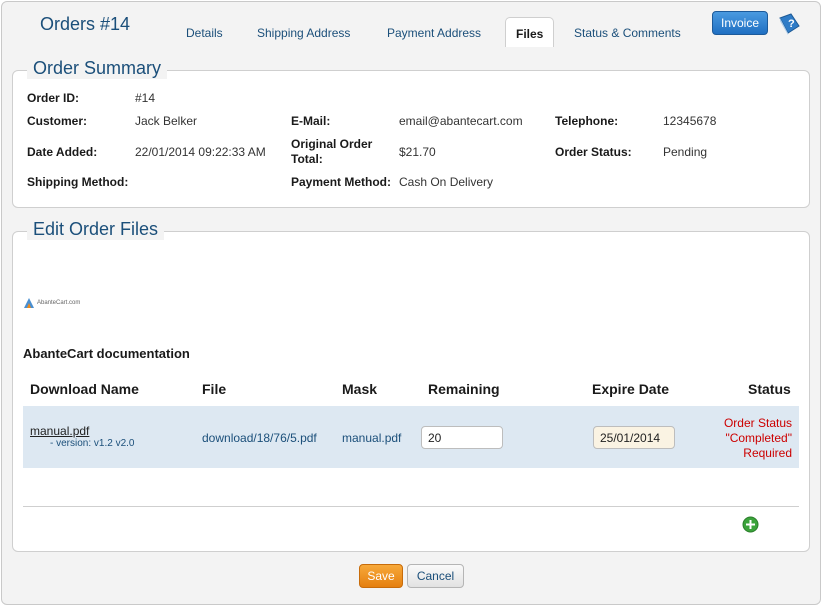  What do you see at coordinates (434, 33) in the screenshot?
I see `tab-payment-address: Payment Address` at bounding box center [434, 33].